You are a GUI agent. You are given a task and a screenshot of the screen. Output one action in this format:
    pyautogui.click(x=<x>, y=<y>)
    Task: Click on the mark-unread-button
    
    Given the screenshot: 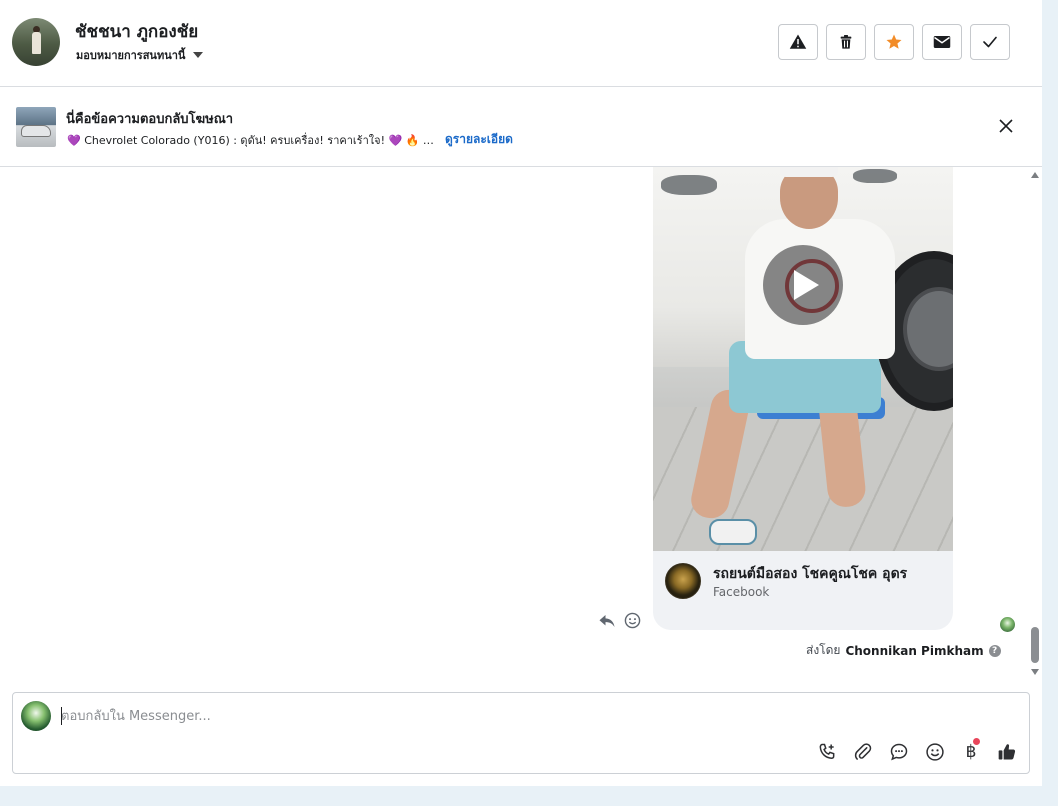 What is the action you would take?
    pyautogui.click(x=942, y=42)
    